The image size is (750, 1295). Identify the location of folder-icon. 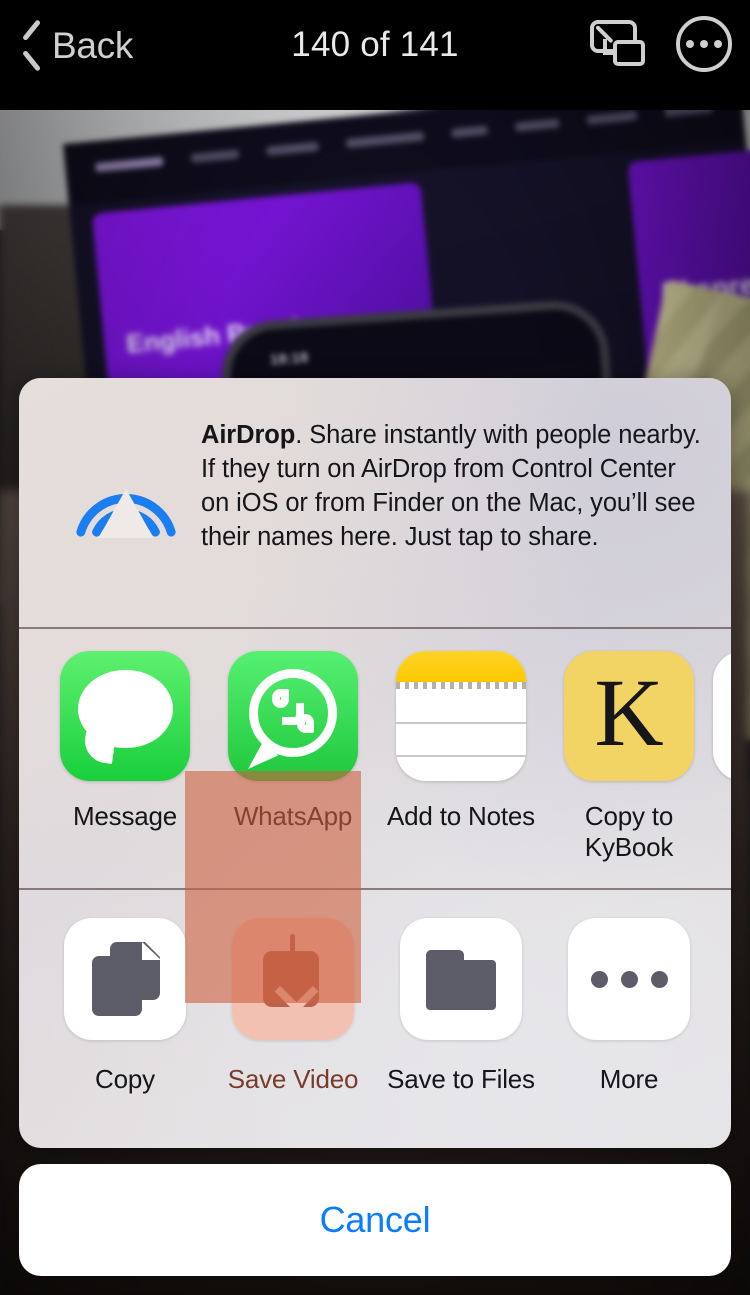
(461, 979).